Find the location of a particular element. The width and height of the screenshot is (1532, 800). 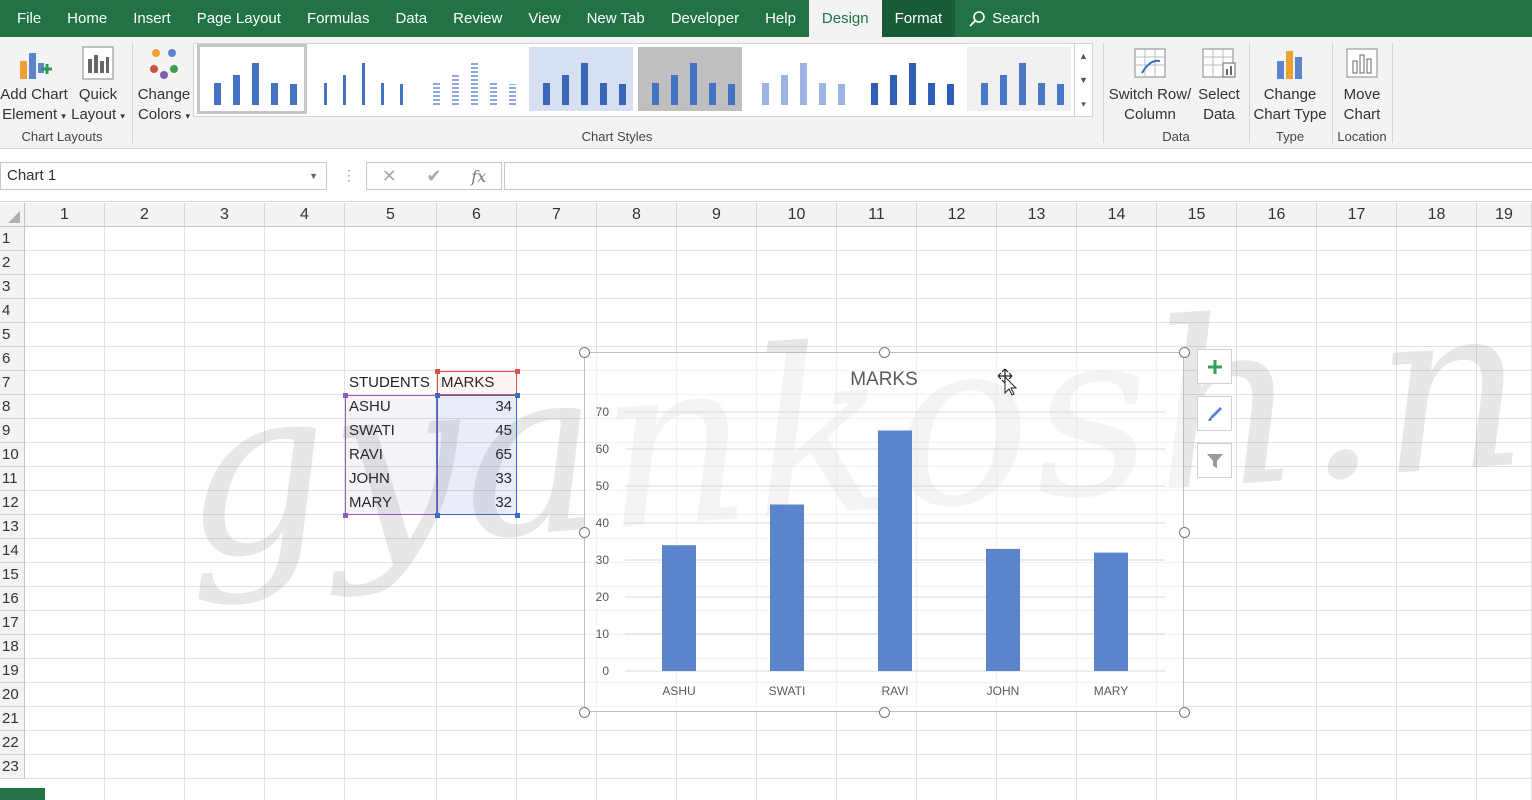

marks-cell: 33 is located at coordinates (477, 479).